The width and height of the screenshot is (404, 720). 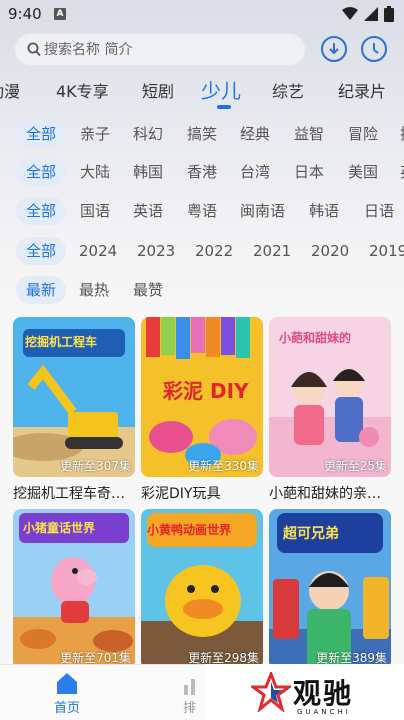 What do you see at coordinates (309, 134) in the screenshot?
I see `filter-chip: 益智` at bounding box center [309, 134].